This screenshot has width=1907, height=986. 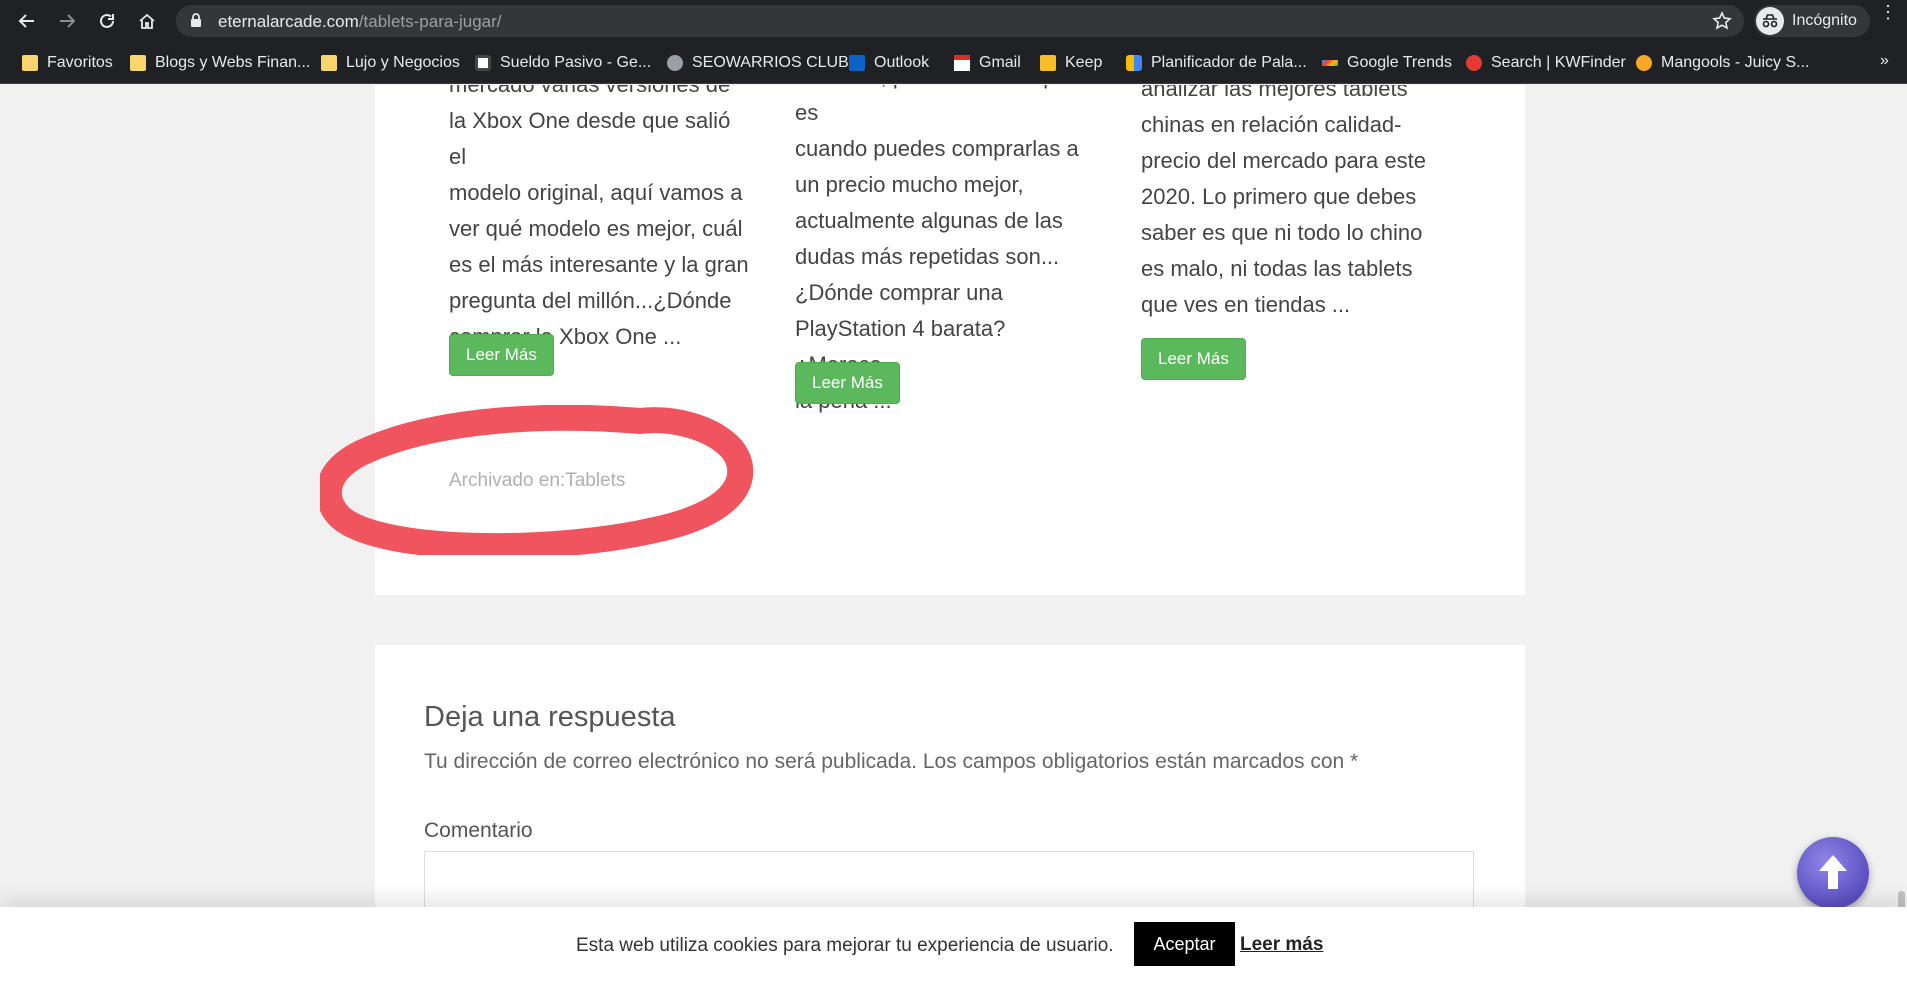 I want to click on outlook-icon, so click(x=857, y=63).